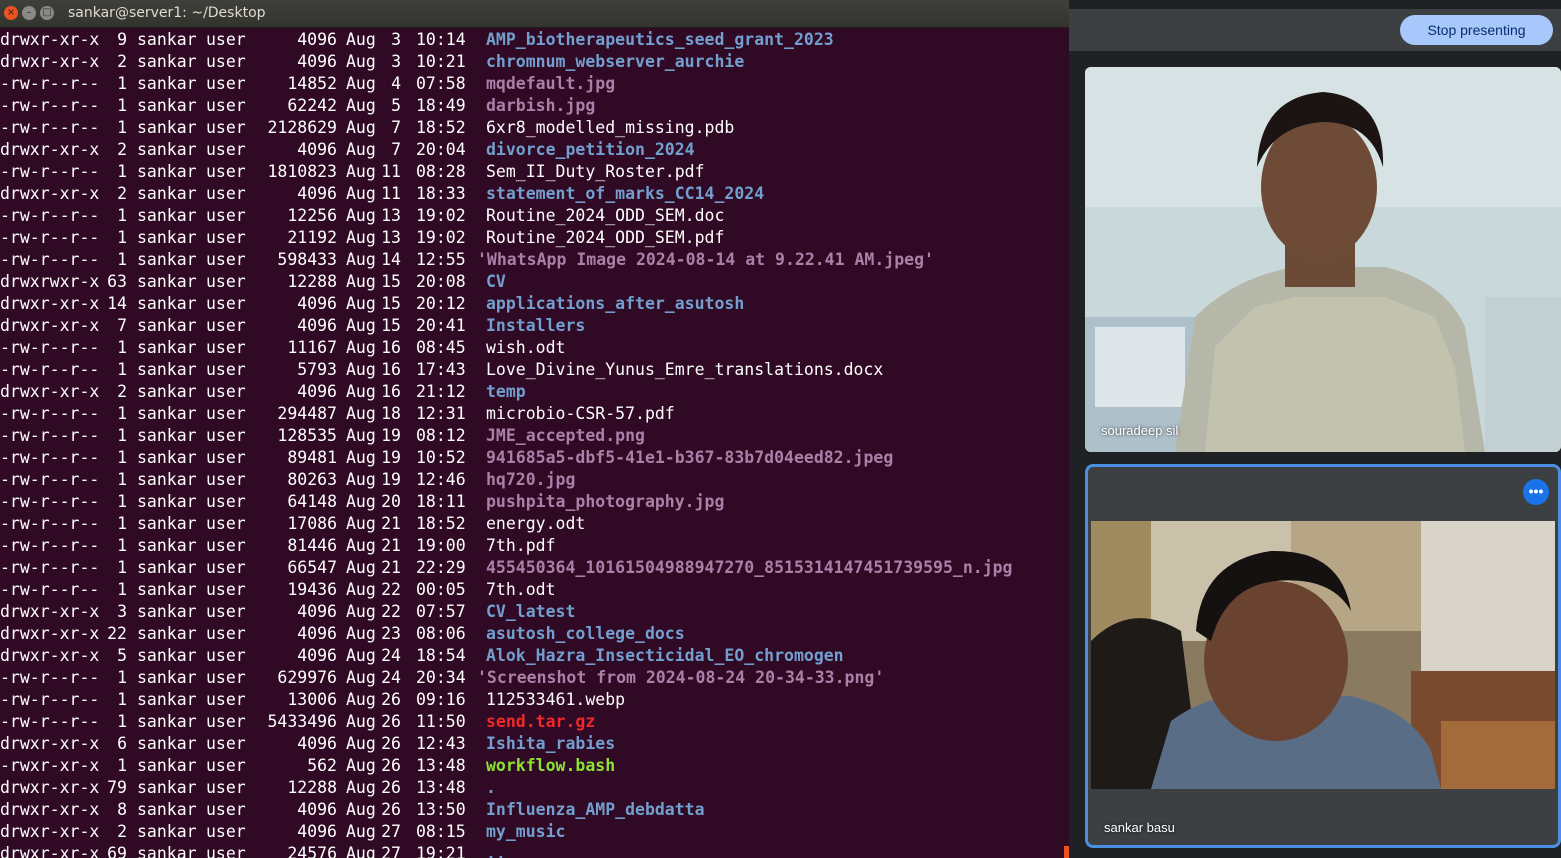  What do you see at coordinates (595, 809) in the screenshot?
I see `file-name: Influenza_AMP_debdatta` at bounding box center [595, 809].